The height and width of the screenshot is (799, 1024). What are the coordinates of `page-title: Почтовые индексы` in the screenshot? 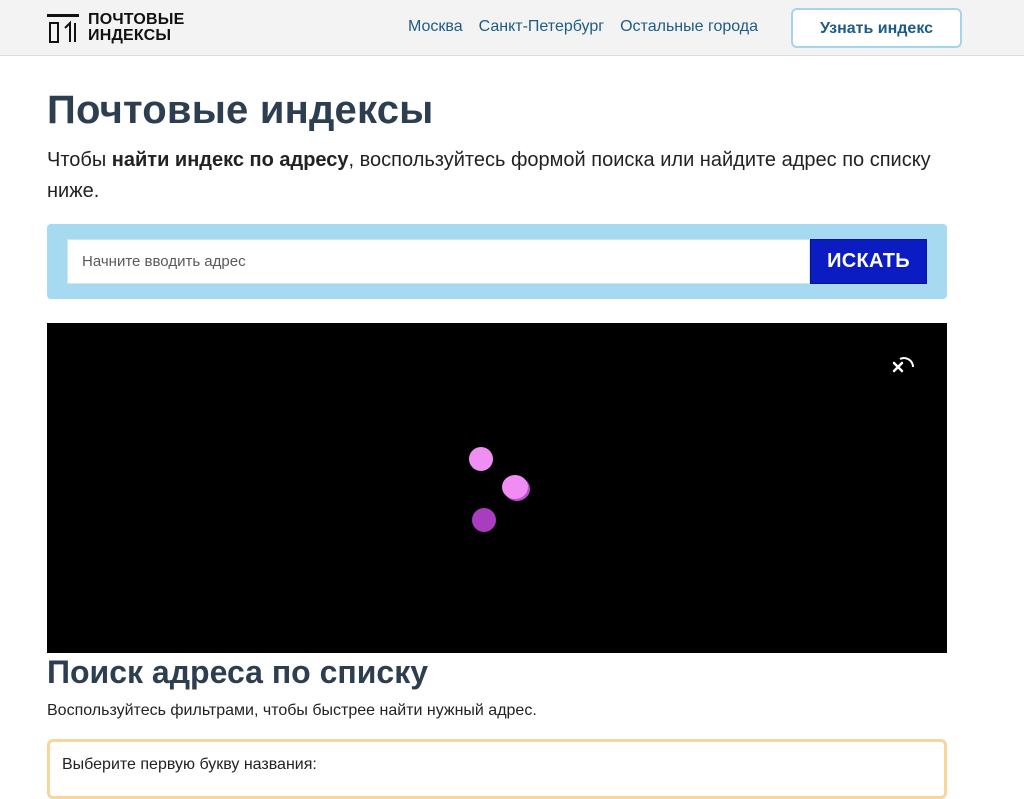 It's located at (240, 110).